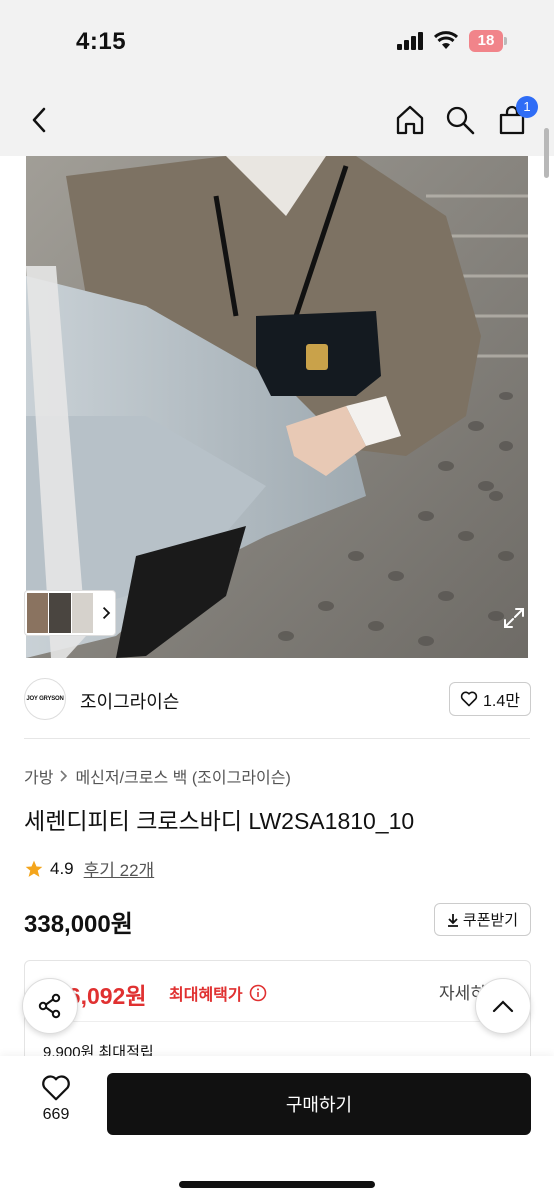 Image resolution: width=554 pixels, height=1200 pixels. I want to click on wishlist-count: 669, so click(56, 1114).